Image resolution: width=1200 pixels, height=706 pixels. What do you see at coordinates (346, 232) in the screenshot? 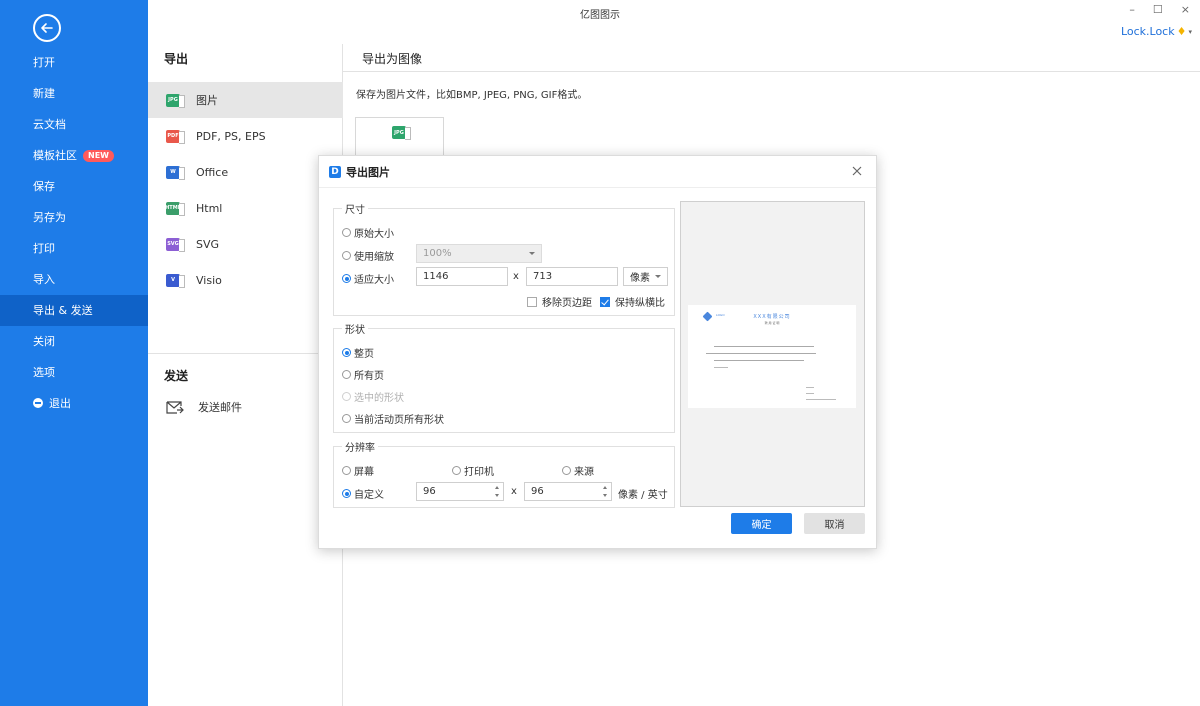
I see `original-size-radio` at bounding box center [346, 232].